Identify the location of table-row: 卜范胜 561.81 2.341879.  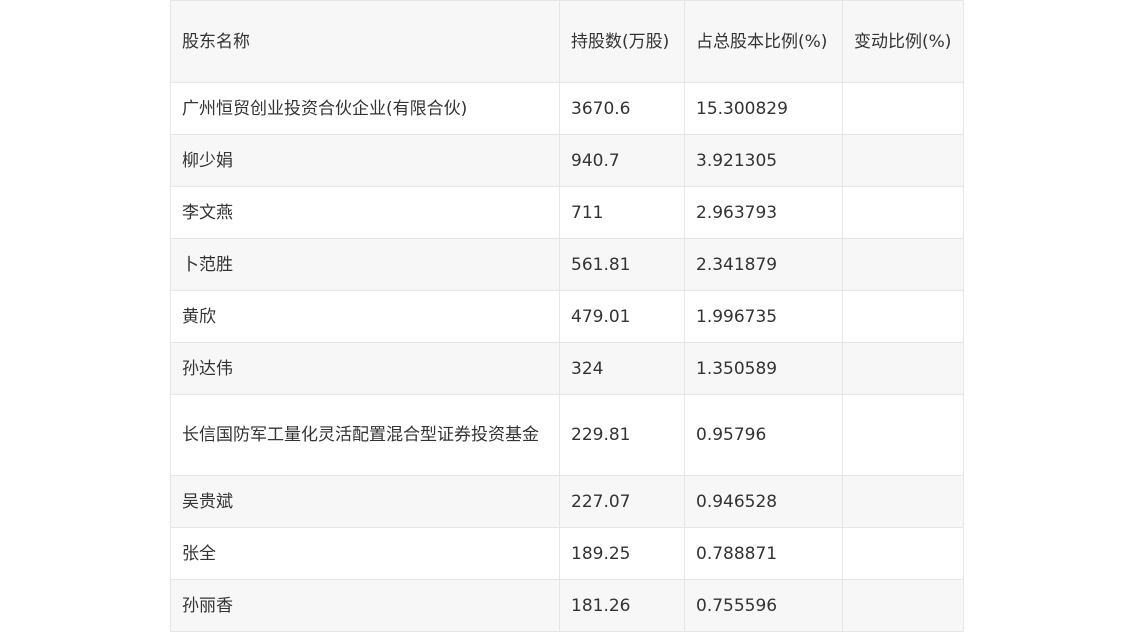
(567, 264).